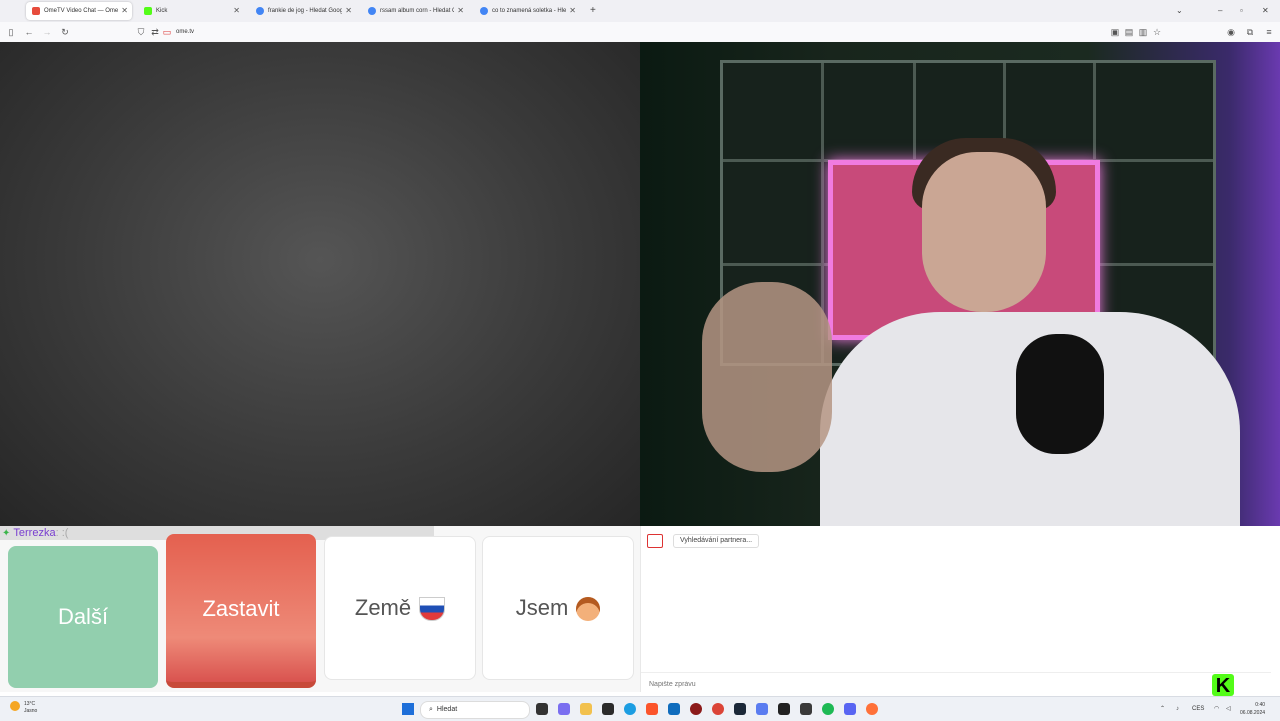 The width and height of the screenshot is (1280, 721). Describe the element at coordinates (850, 709) in the screenshot. I see `discord-icon` at that location.